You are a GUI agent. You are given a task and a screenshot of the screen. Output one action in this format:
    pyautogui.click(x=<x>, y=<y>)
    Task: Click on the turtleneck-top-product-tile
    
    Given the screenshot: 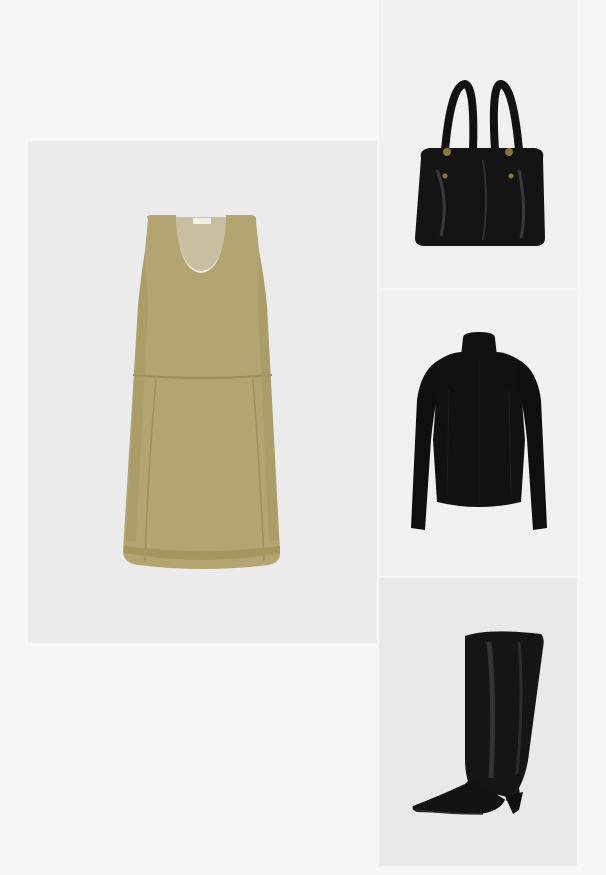 What is the action you would take?
    pyautogui.click(x=478, y=433)
    